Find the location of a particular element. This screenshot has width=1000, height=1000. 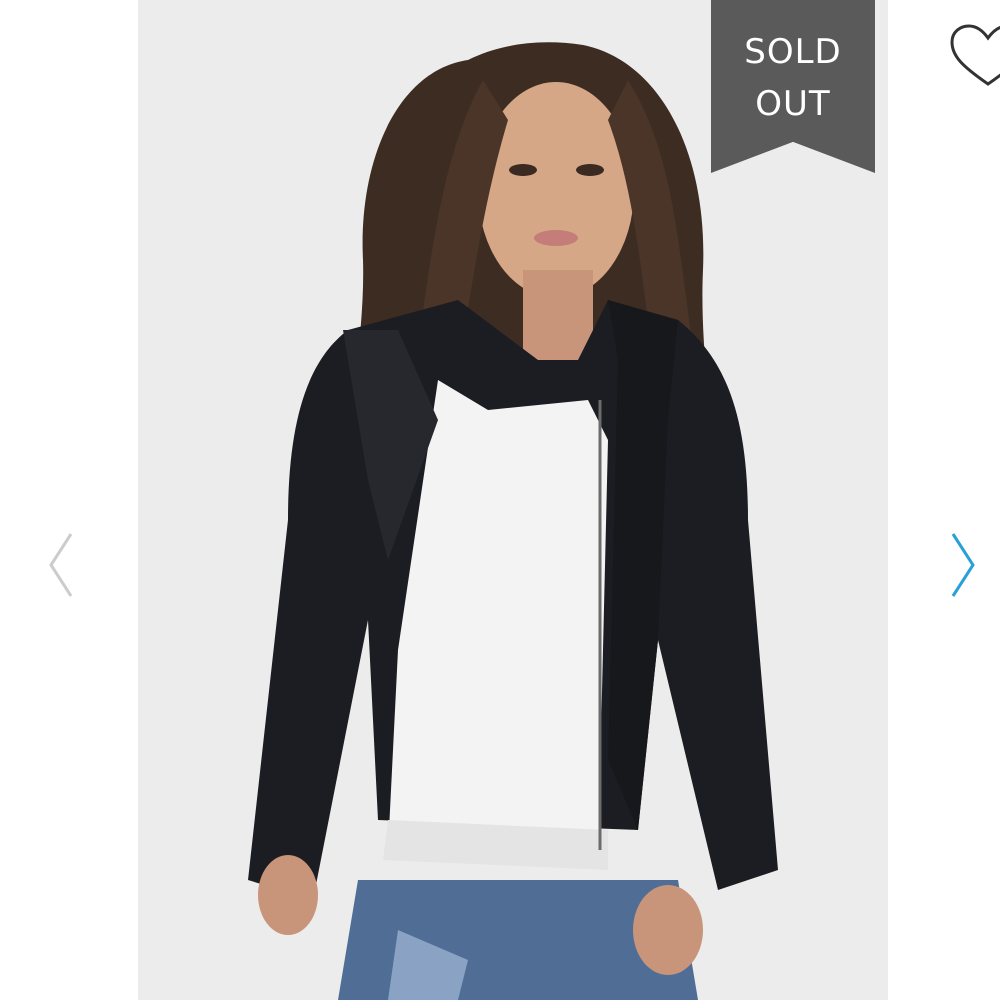

chevron-right-icon is located at coordinates (963, 565).